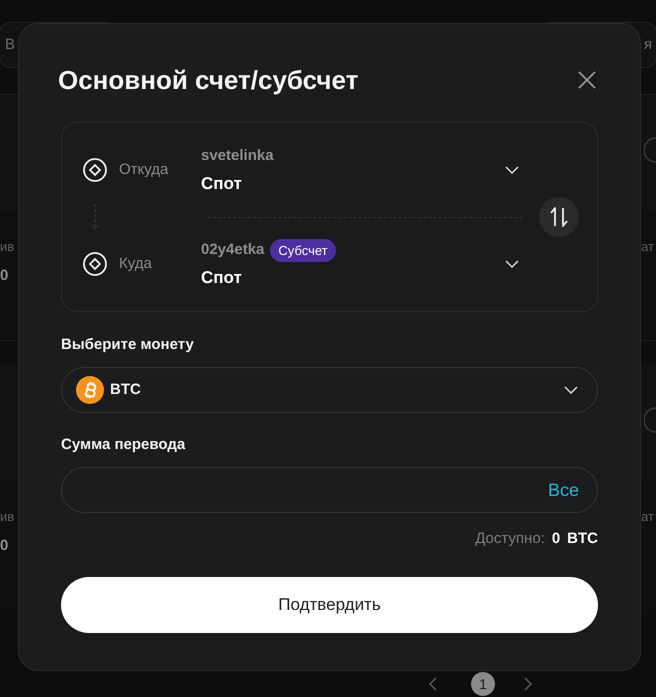  What do you see at coordinates (135, 264) in the screenshot?
I see `account-label: Куда` at bounding box center [135, 264].